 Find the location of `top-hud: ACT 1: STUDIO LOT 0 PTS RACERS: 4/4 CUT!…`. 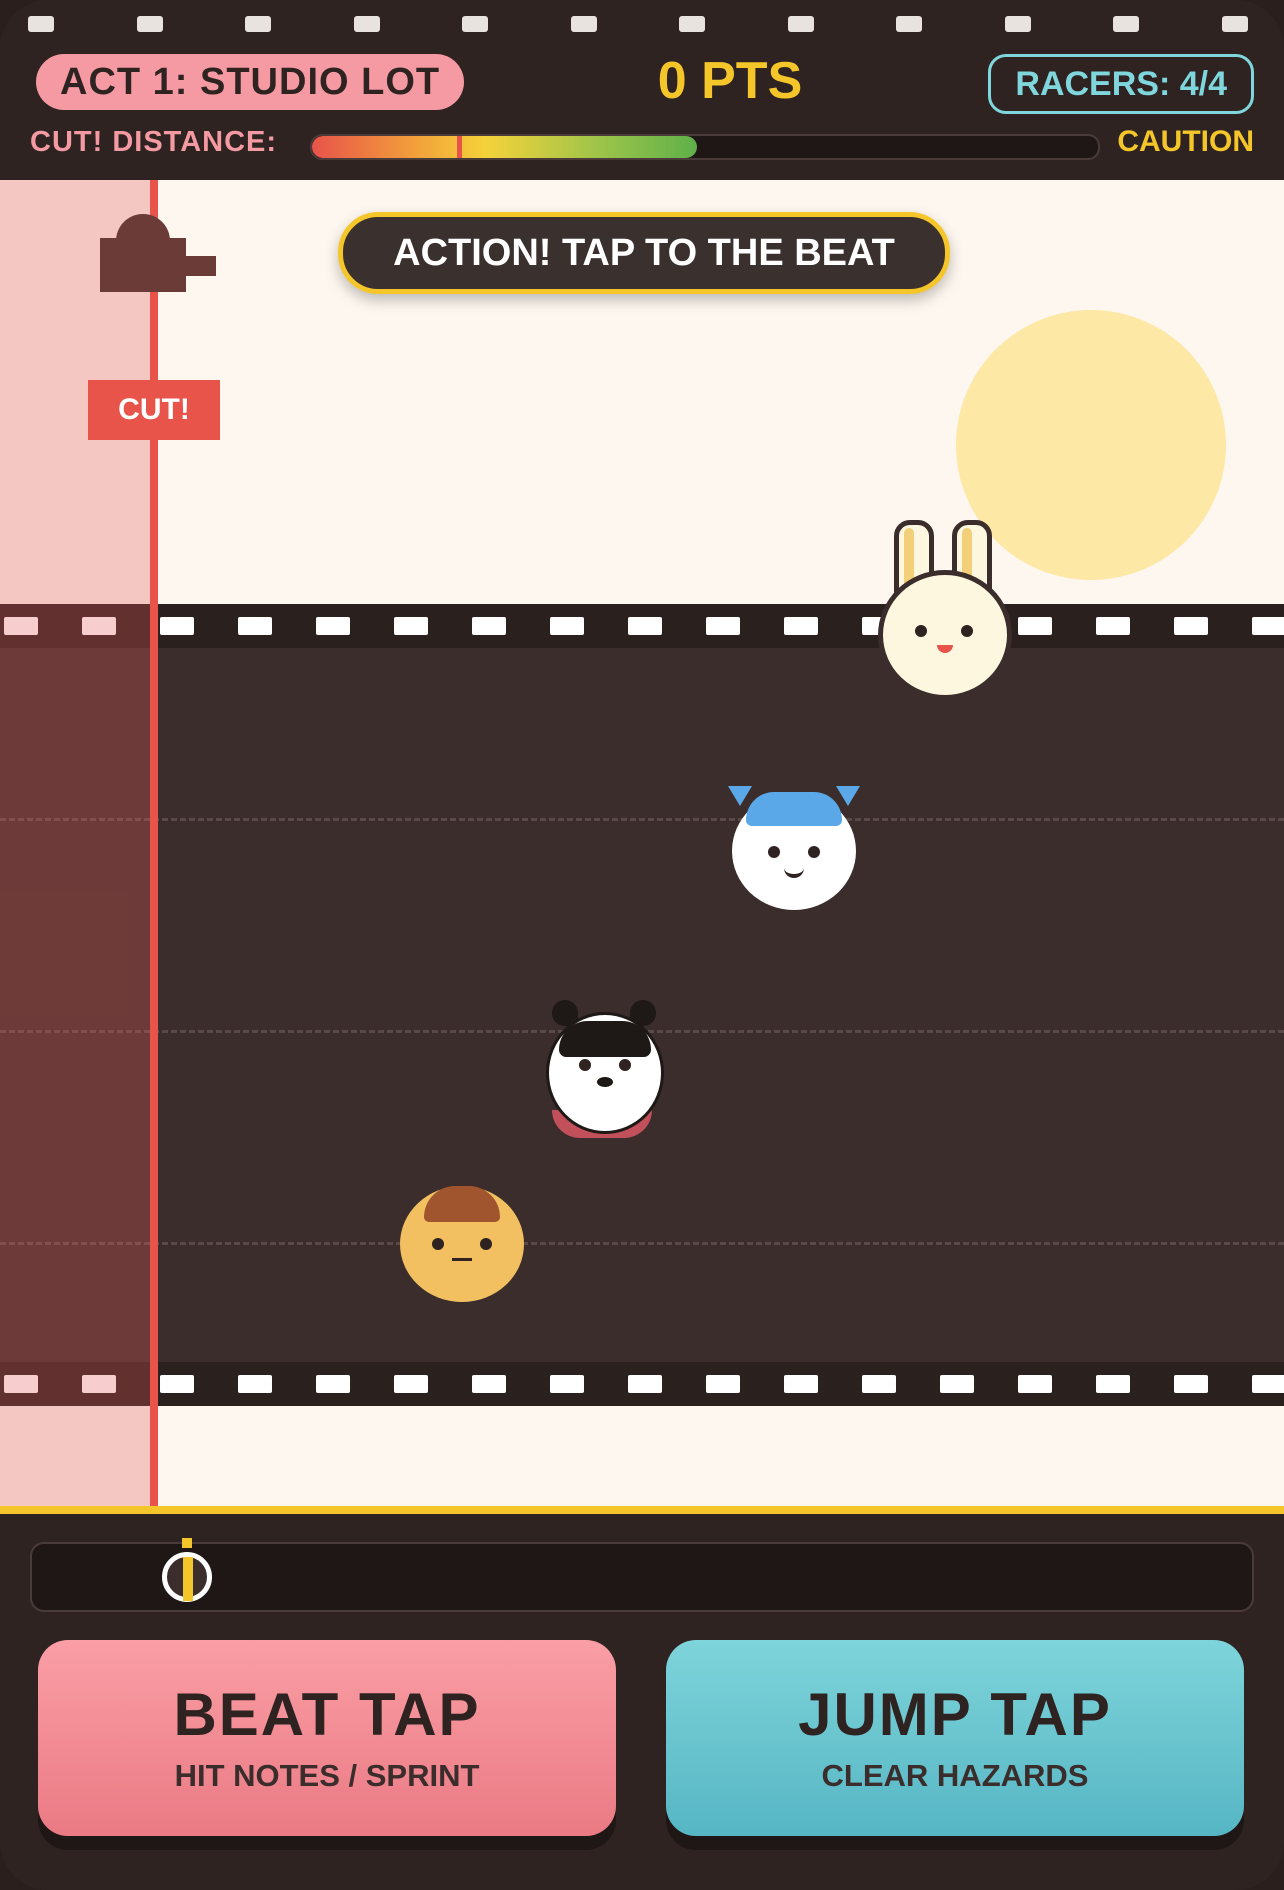

top-hud: ACT 1: STUDIO LOT 0 PTS RACERS: 4/4 CUT!… is located at coordinates (642, 90).